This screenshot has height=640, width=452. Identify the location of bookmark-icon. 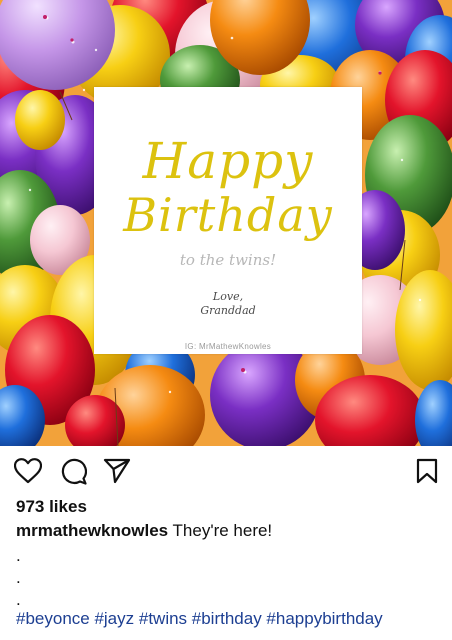
(427, 471).